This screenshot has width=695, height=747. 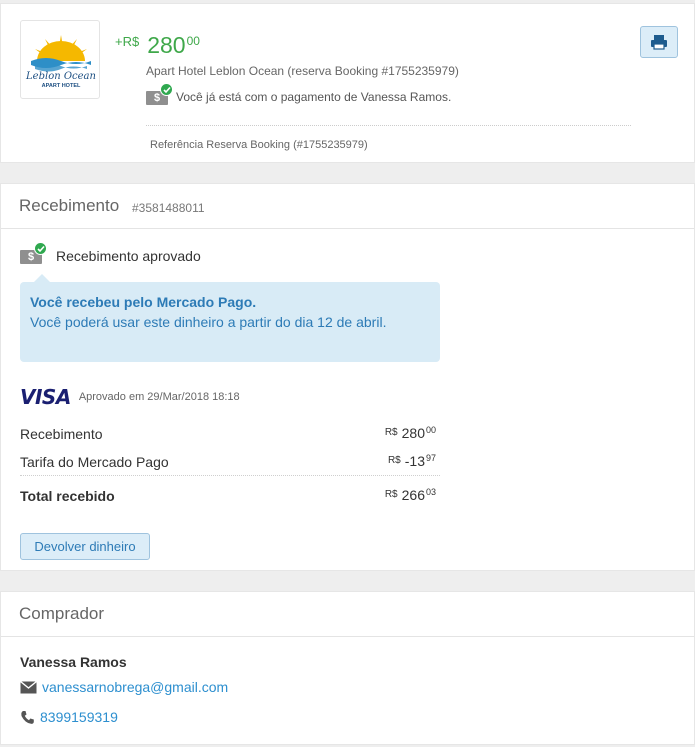 I want to click on buyer-title: Comprador, so click(x=62, y=613).